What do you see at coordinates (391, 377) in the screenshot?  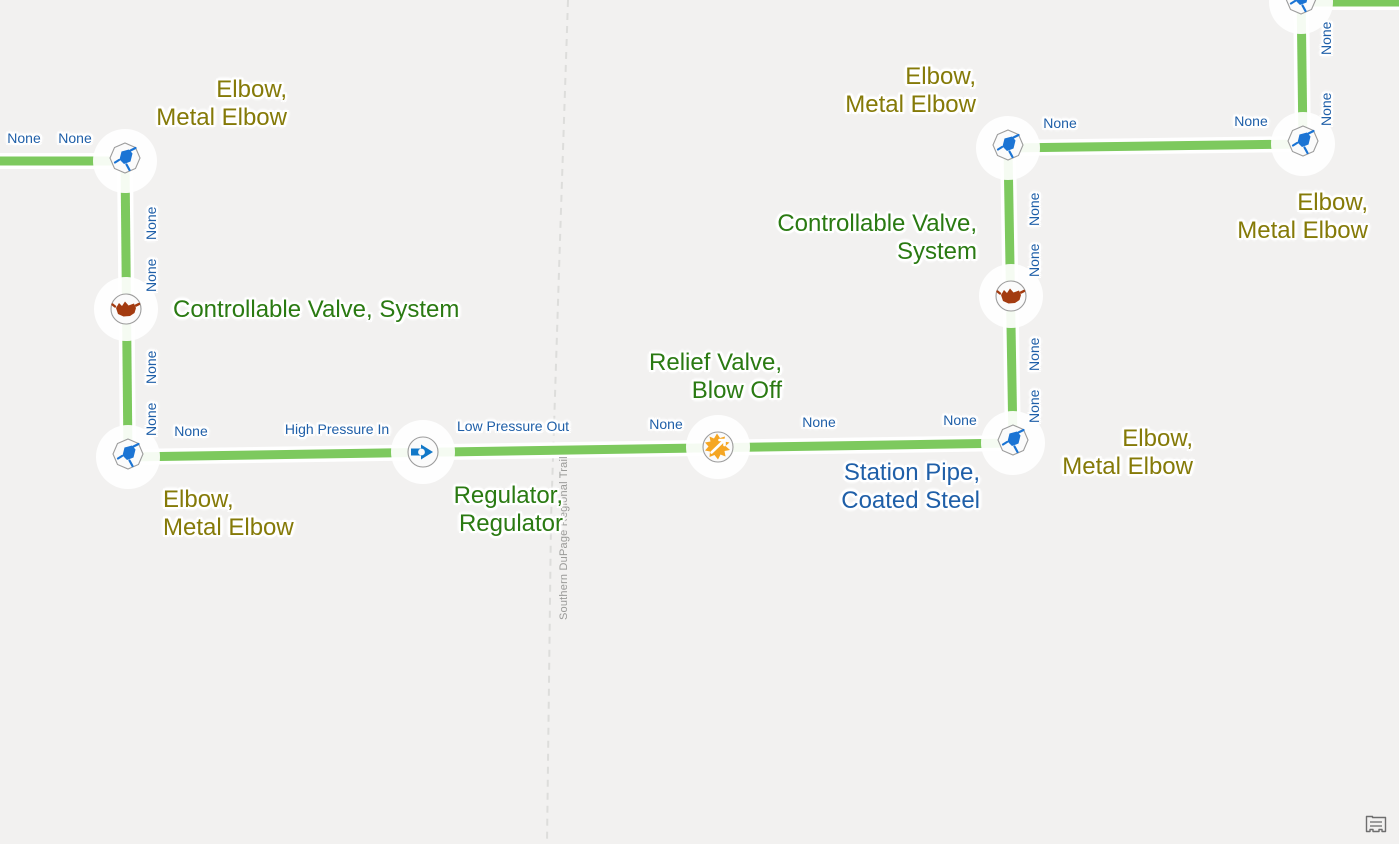 I see `asset-label: Relief Valve, Blow Off` at bounding box center [391, 377].